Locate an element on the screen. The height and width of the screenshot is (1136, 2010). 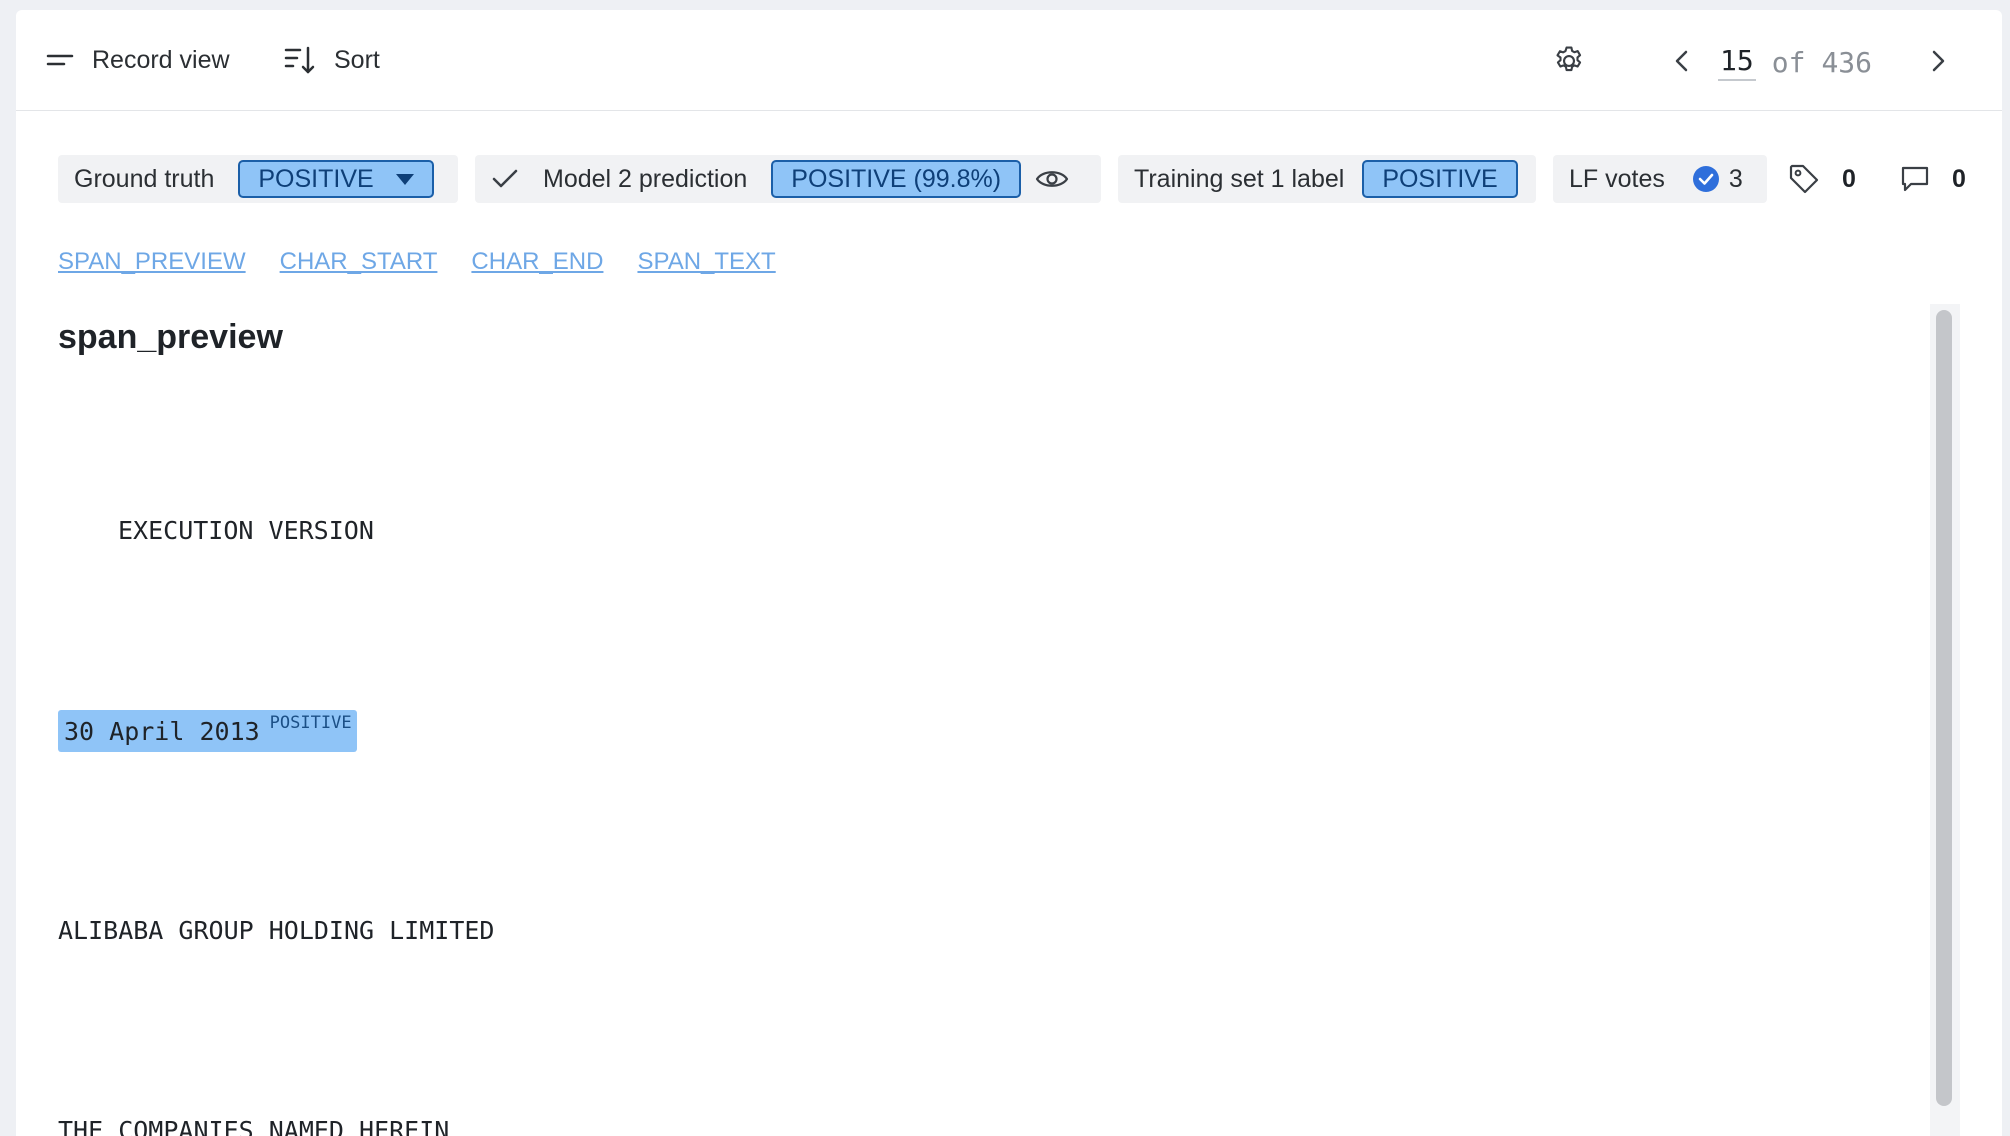
highlighted-span-label: POSITIVE is located at coordinates (310, 723).